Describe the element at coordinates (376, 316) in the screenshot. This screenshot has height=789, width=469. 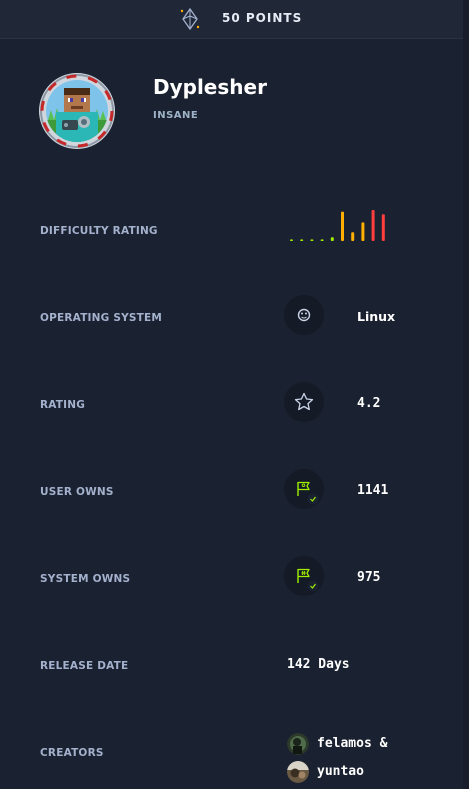
I see `os-value: Linux` at that location.